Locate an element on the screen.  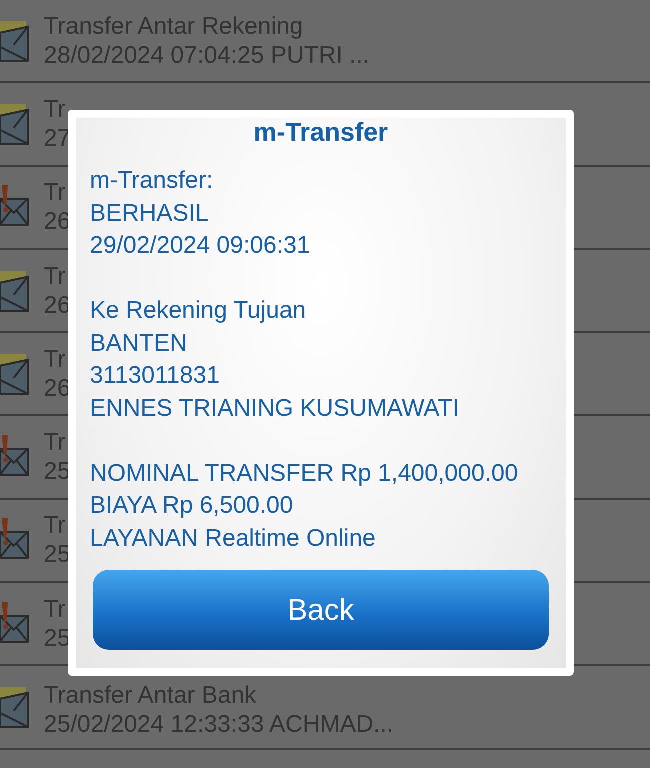
message-line: NOMINAL TRANSFER Rp 1,400,000.00 is located at coordinates (304, 473).